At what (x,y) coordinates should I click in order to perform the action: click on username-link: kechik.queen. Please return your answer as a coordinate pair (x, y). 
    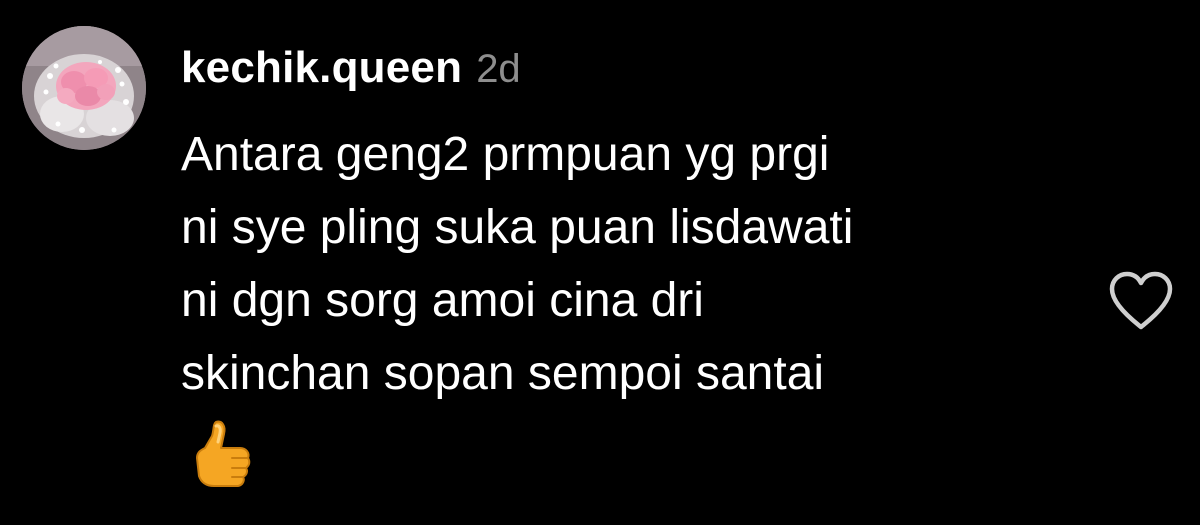
    Looking at the image, I should click on (321, 67).